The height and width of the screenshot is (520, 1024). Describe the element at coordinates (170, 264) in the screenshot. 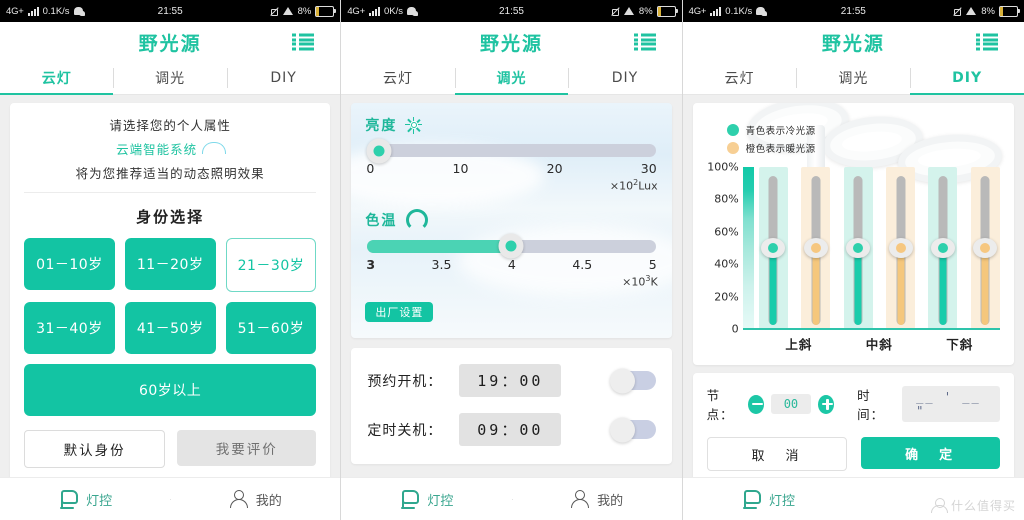

I see `age-button: 11－20岁` at that location.